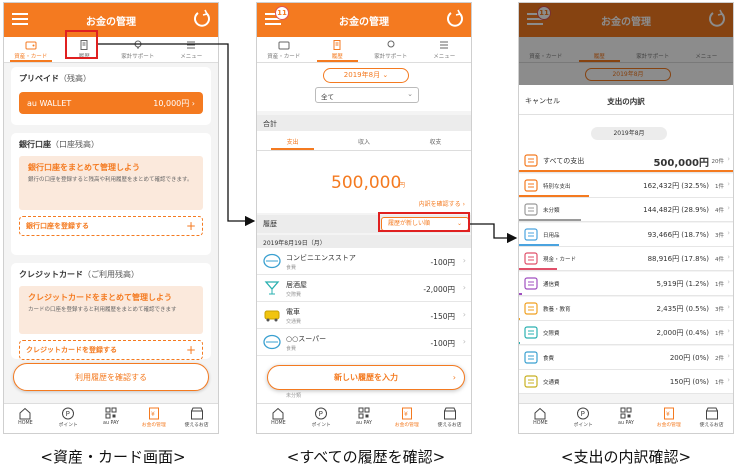  I want to click on caption-assets: <資産・カード画面>, so click(113, 457).